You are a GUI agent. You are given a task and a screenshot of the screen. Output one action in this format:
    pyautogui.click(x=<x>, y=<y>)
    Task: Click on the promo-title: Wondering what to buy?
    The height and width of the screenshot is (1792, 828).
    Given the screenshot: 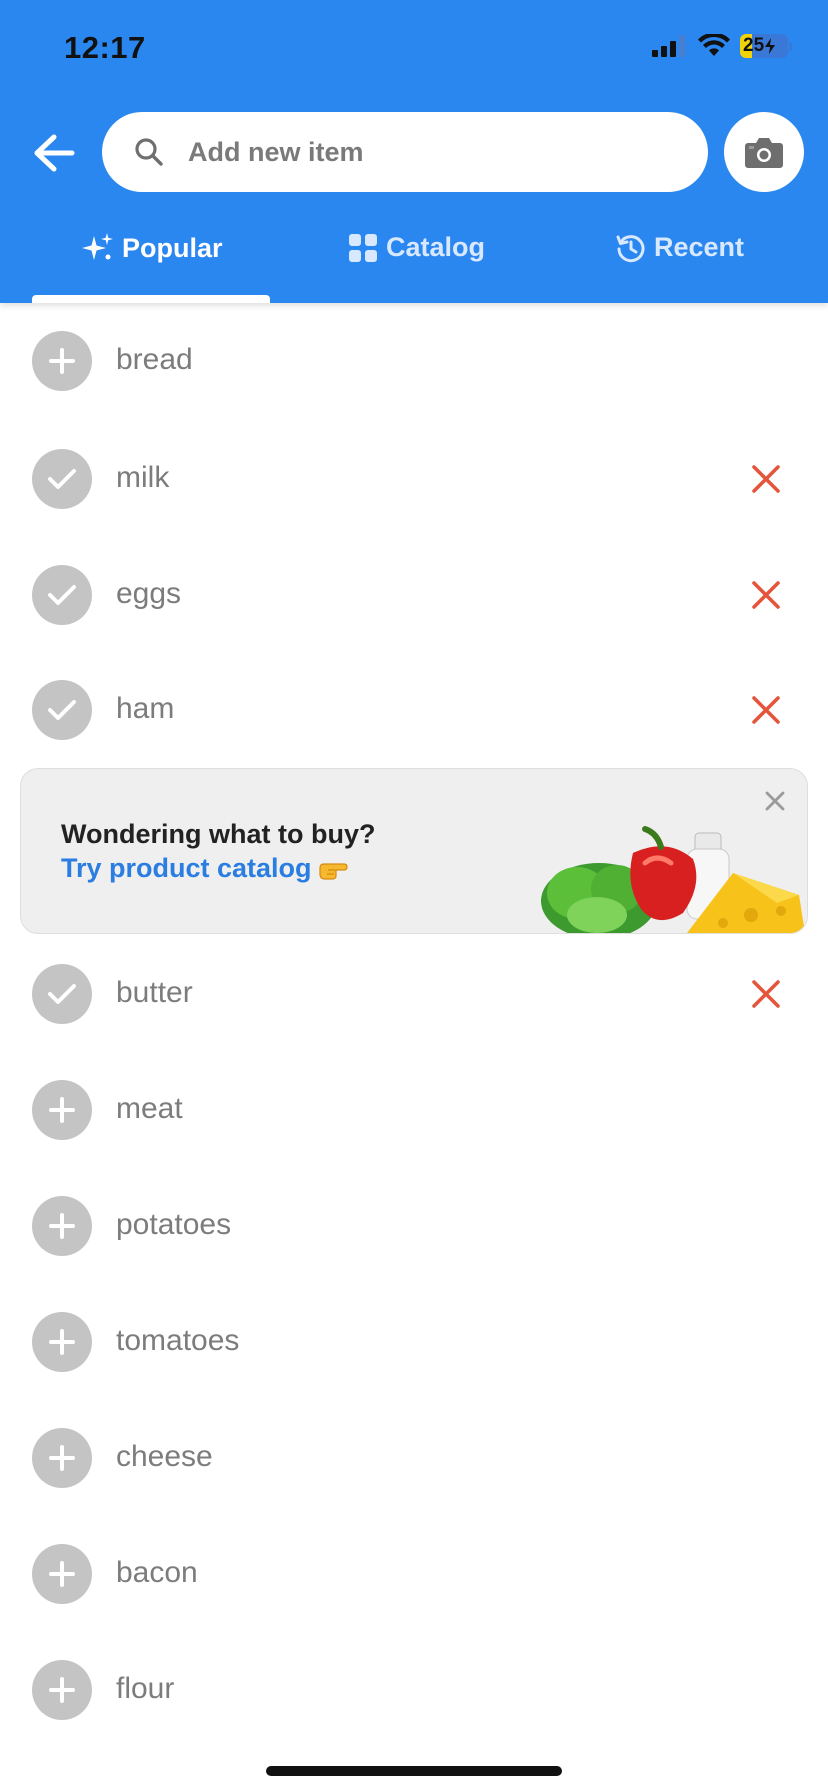 What is the action you would take?
    pyautogui.click(x=218, y=834)
    